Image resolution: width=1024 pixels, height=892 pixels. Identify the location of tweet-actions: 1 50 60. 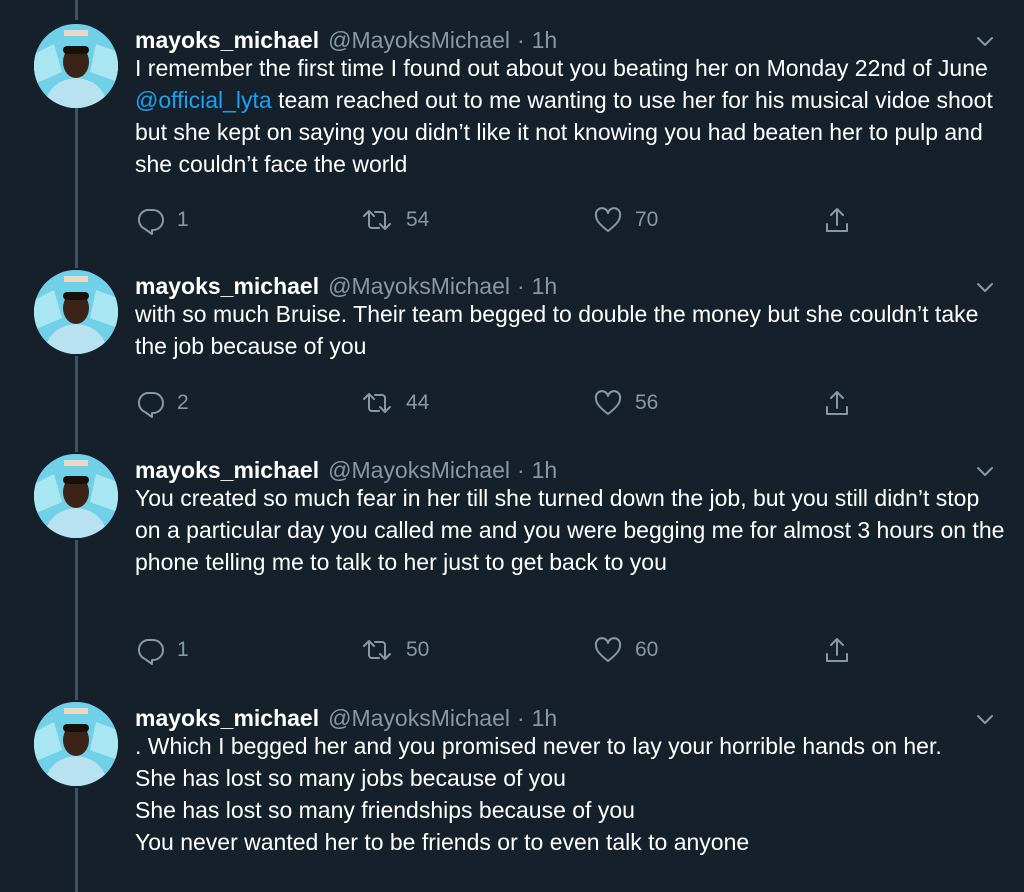
(512, 650).